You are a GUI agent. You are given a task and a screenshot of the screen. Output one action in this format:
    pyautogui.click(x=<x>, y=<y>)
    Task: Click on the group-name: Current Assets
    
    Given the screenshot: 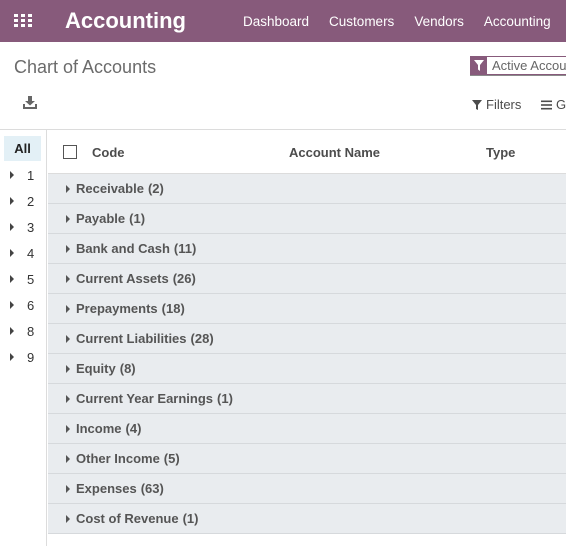 What is the action you would take?
    pyautogui.click(x=122, y=278)
    